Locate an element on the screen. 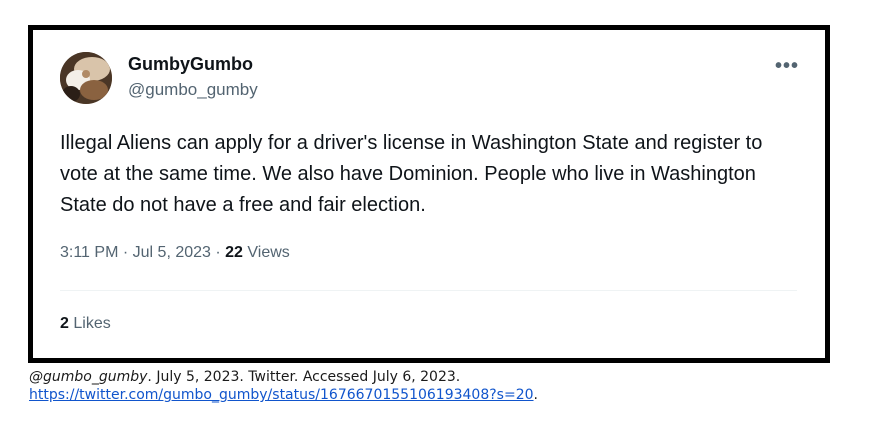 Image resolution: width=869 pixels, height=445 pixels. more-horizontal-icon: ••• is located at coordinates (787, 66).